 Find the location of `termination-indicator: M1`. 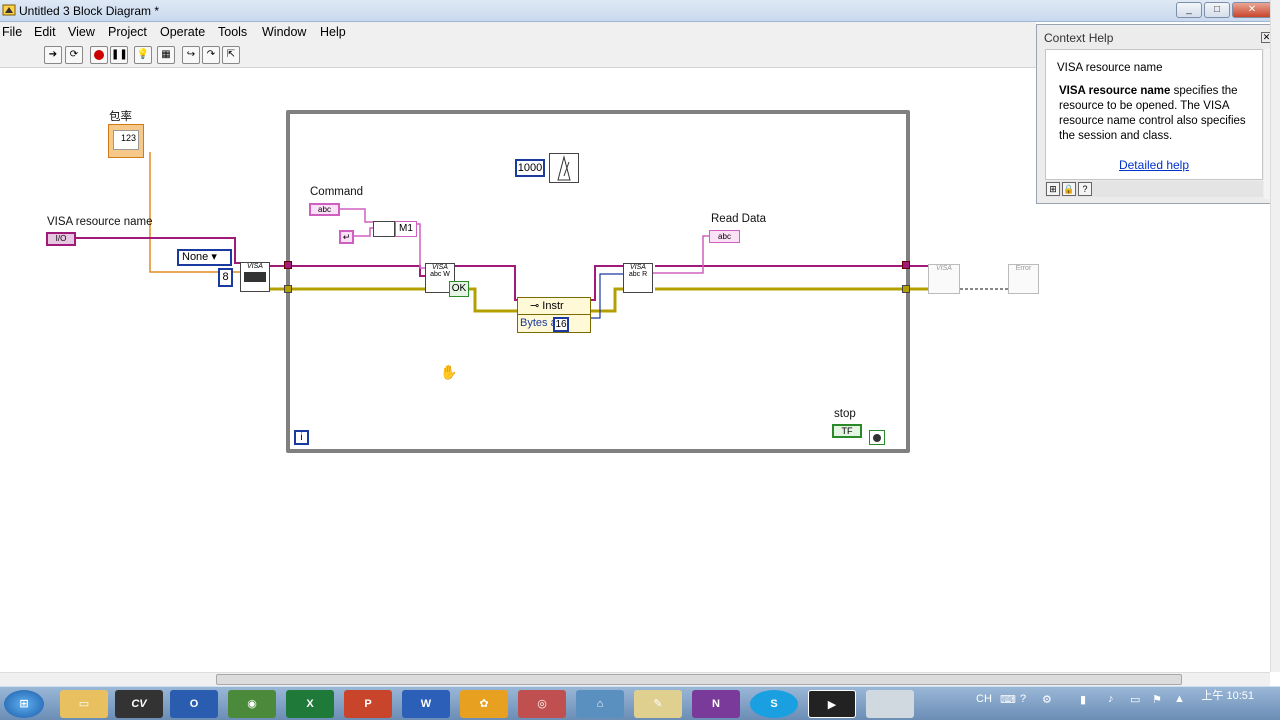

termination-indicator: M1 is located at coordinates (406, 229).